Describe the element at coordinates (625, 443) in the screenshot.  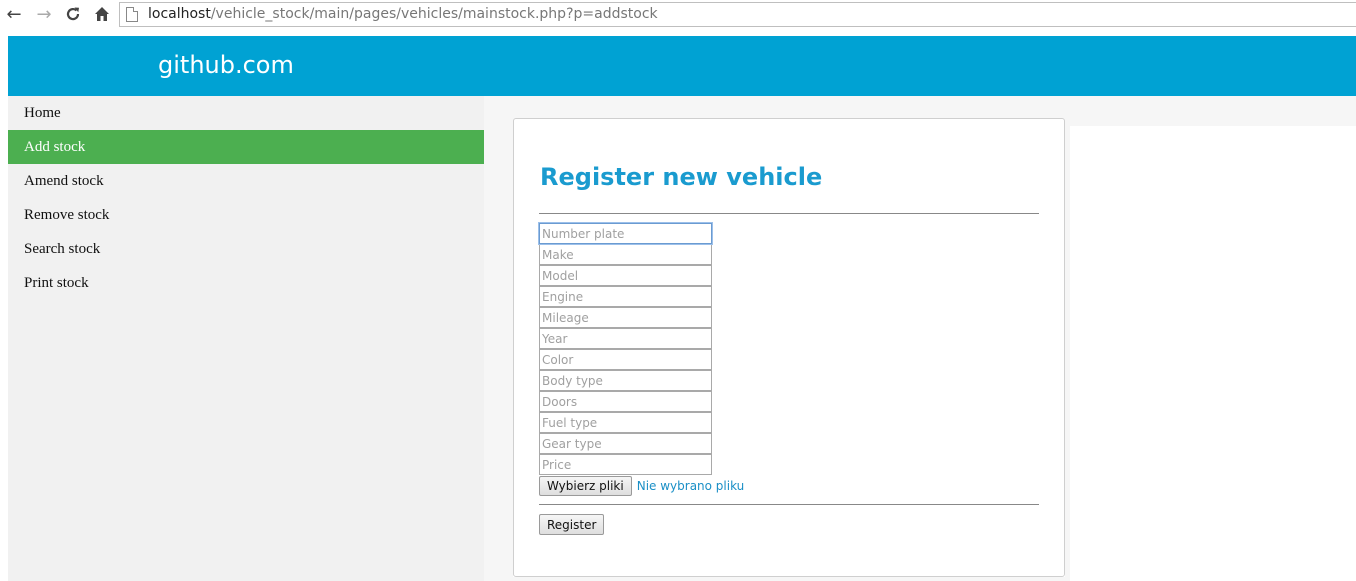
I see `gear-type-field` at that location.